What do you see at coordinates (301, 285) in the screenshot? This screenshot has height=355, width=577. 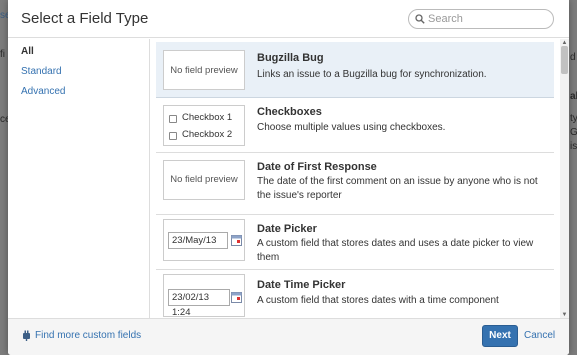 I see `field-name: Date Time Picker` at bounding box center [301, 285].